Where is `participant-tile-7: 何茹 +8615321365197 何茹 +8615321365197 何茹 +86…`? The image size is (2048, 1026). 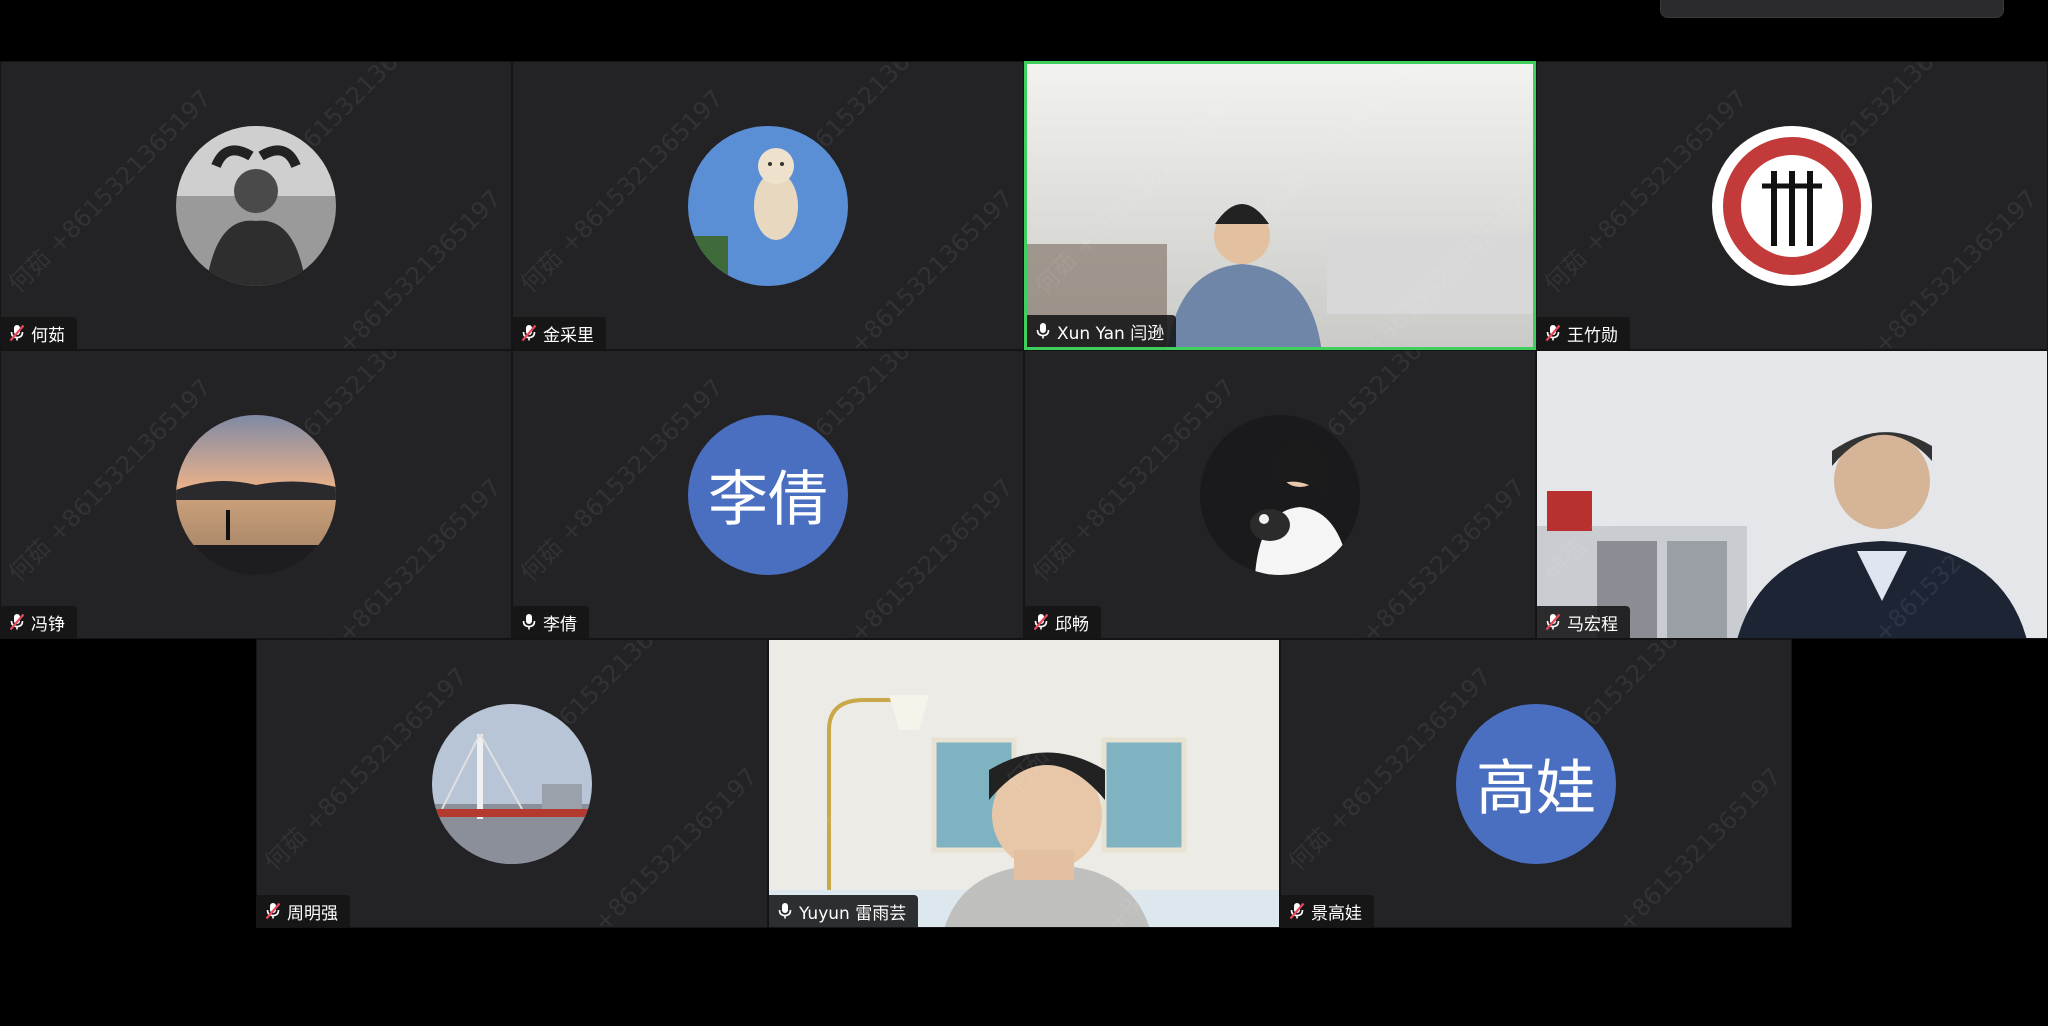
participant-tile-7: 何茹 +8615321365197 何茹 +8615321365197 何茹 +86… is located at coordinates (1280, 494).